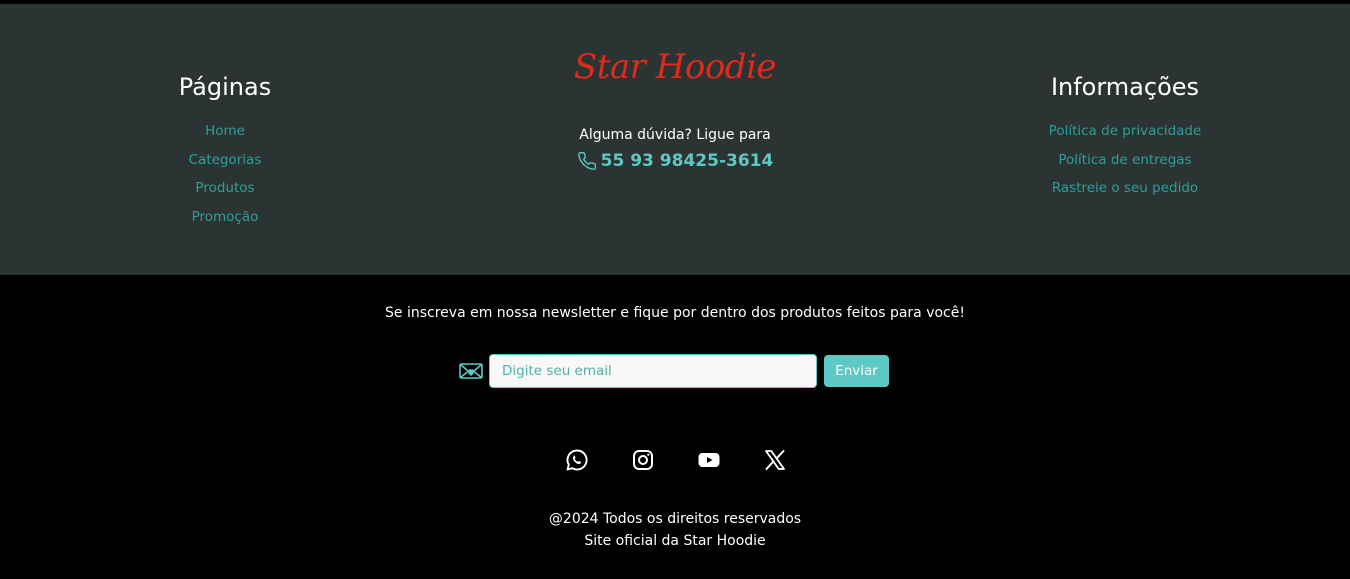 The height and width of the screenshot is (579, 1350). Describe the element at coordinates (225, 217) in the screenshot. I see `link-promocao: Promoção` at that location.